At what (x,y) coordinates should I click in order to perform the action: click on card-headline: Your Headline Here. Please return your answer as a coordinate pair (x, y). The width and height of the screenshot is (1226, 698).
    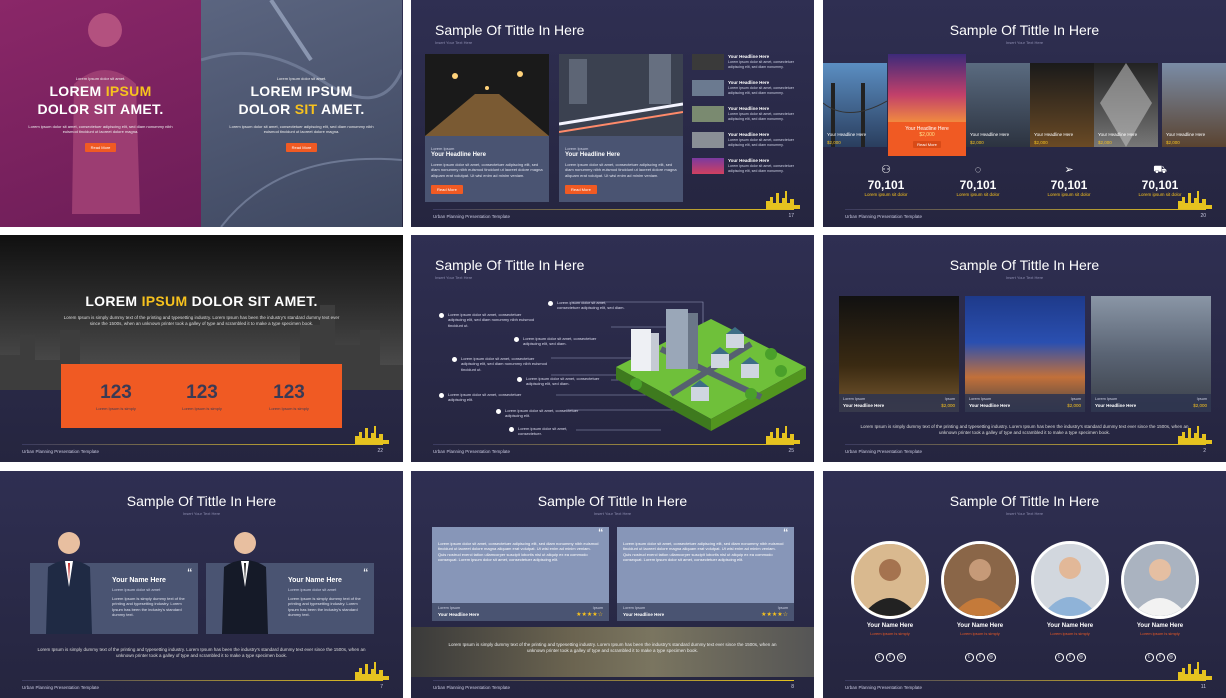
    Looking at the image, I should click on (458, 155).